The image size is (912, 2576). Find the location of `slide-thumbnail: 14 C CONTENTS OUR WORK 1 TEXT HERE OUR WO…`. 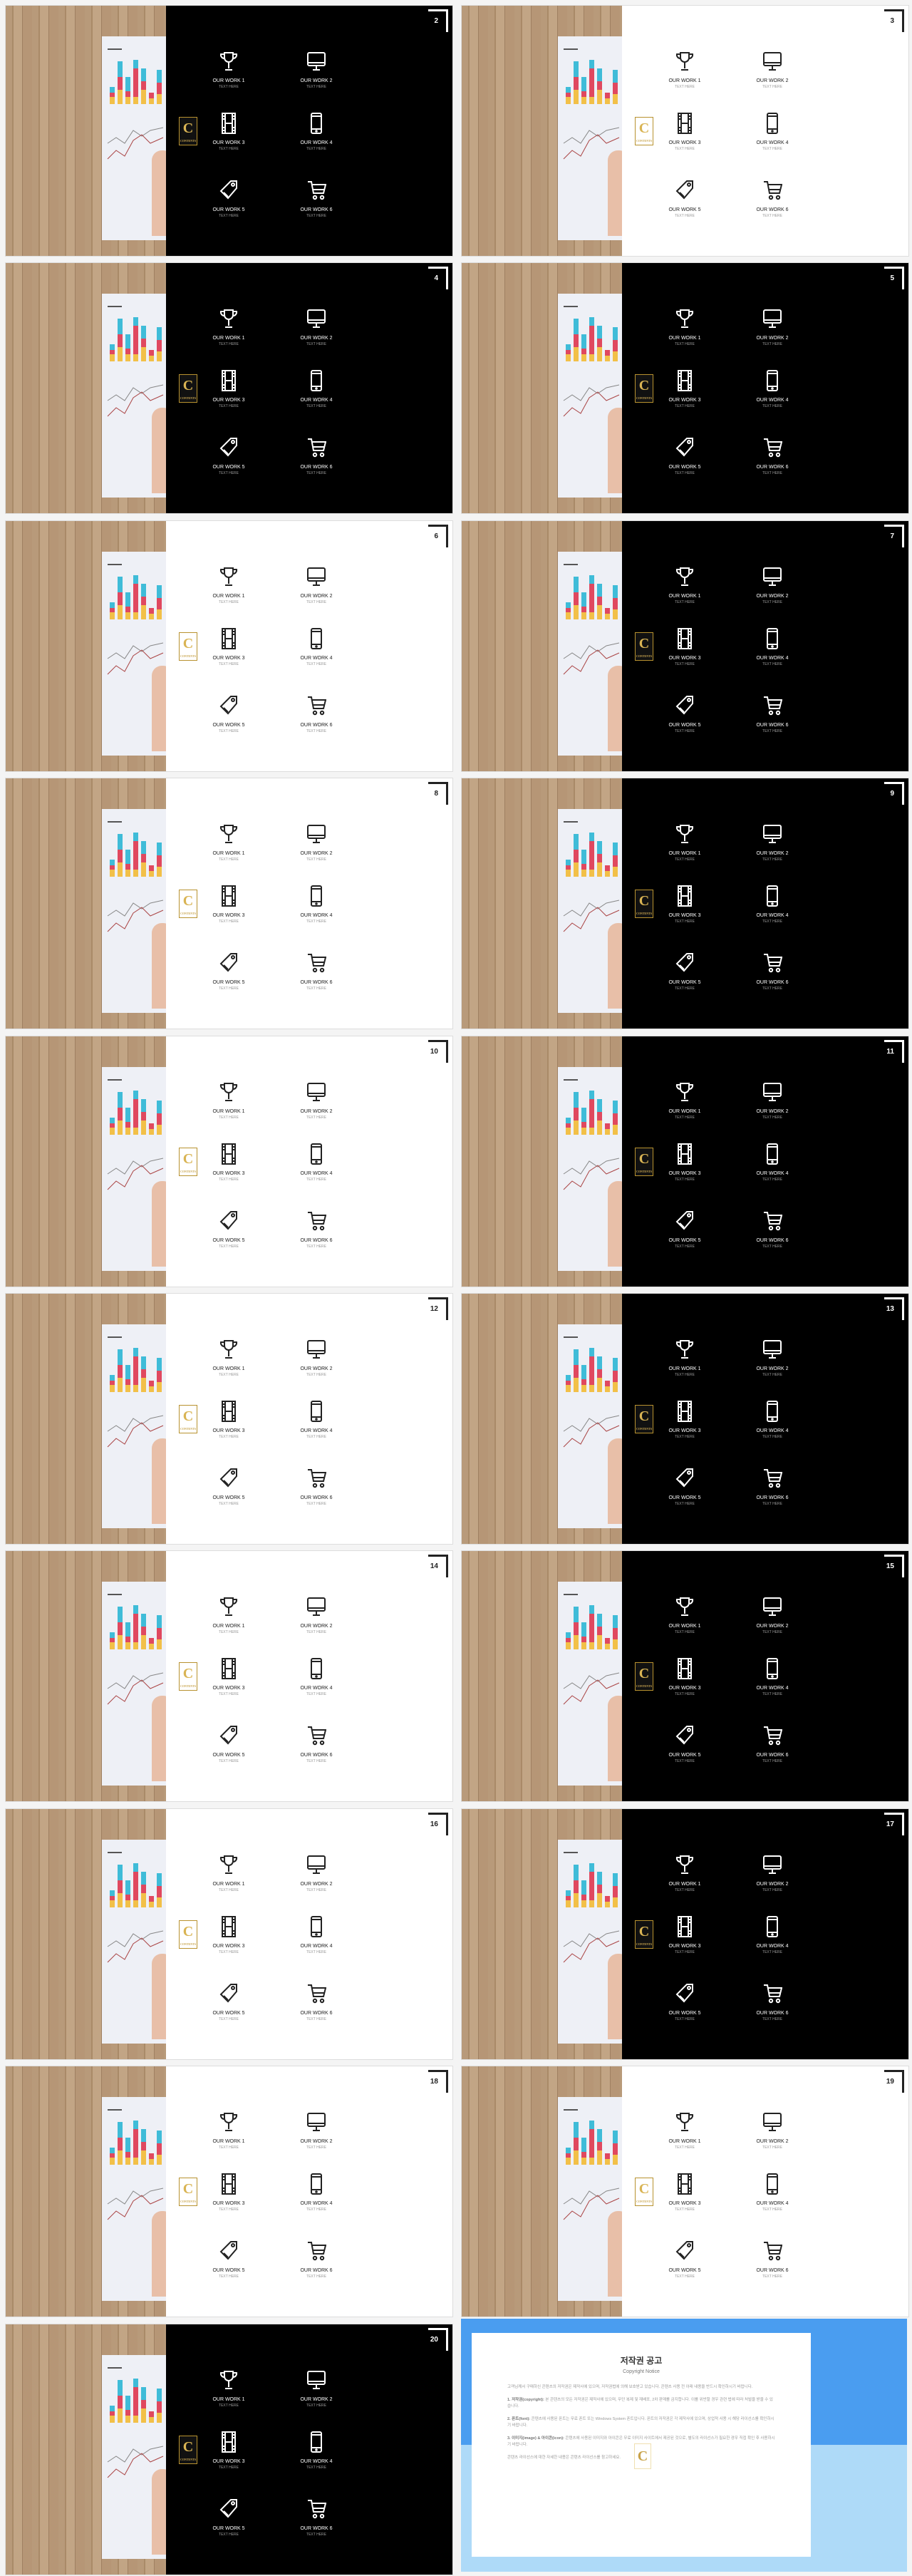

slide-thumbnail: 14 C CONTENTS OUR WORK 1 TEXT HERE OUR WO… is located at coordinates (228, 1674).